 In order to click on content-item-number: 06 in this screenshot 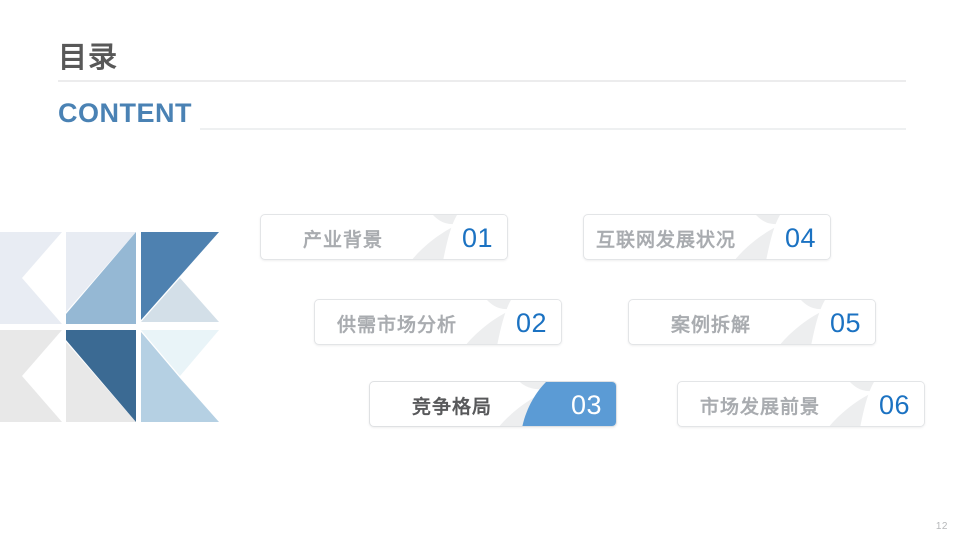, I will do `click(894, 404)`.